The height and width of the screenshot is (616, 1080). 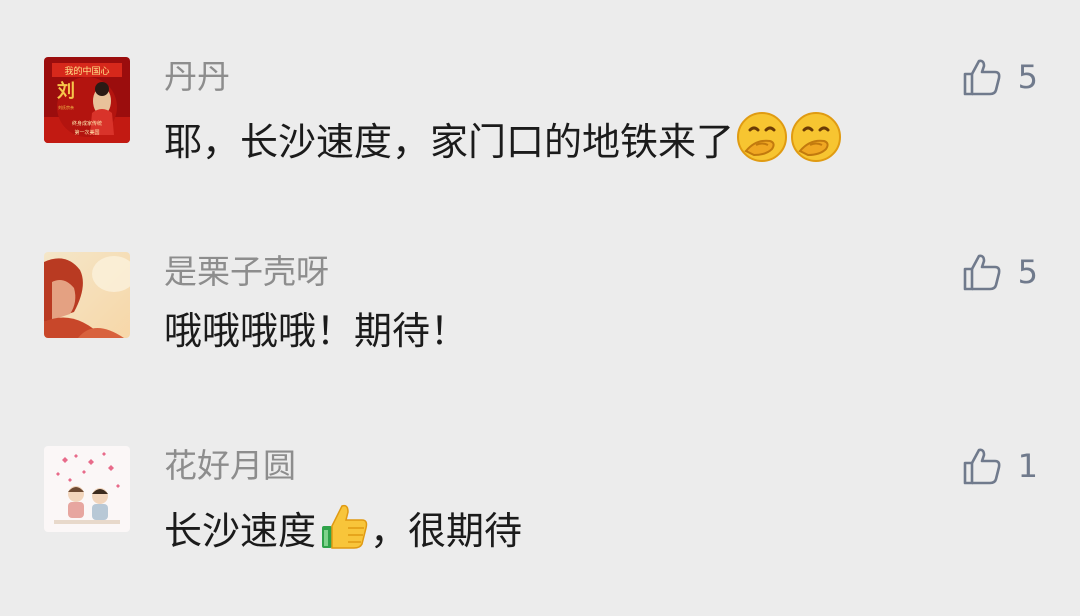 What do you see at coordinates (86, 71) in the screenshot?
I see `avatar-banner-text: 我的中国心` at bounding box center [86, 71].